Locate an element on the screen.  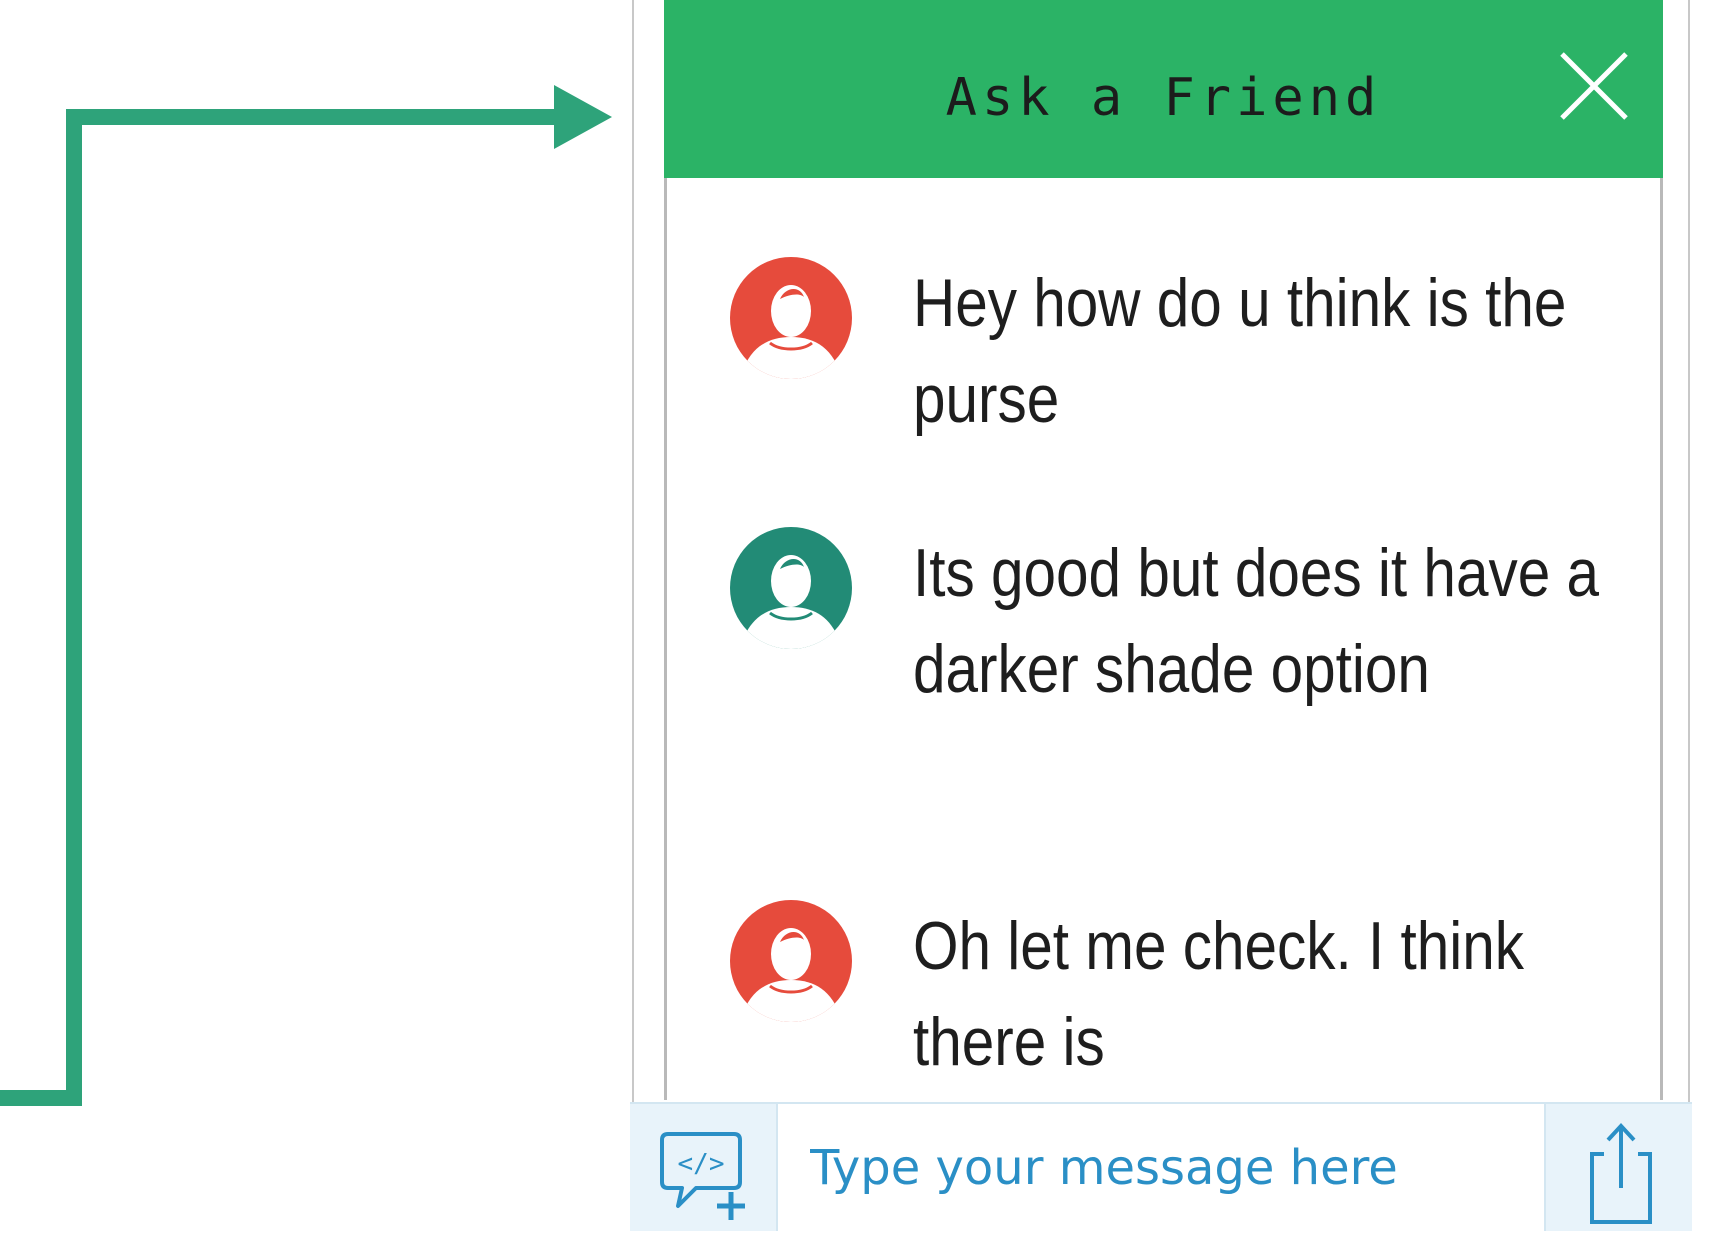
close-icon is located at coordinates (1594, 86).